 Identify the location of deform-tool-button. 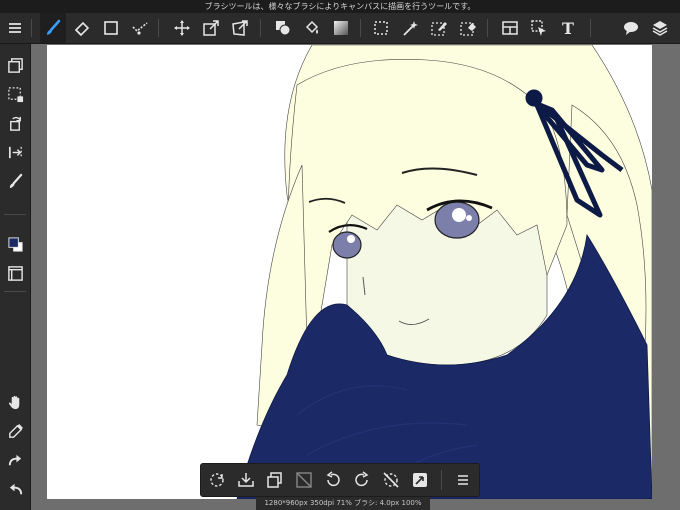
(240, 28).